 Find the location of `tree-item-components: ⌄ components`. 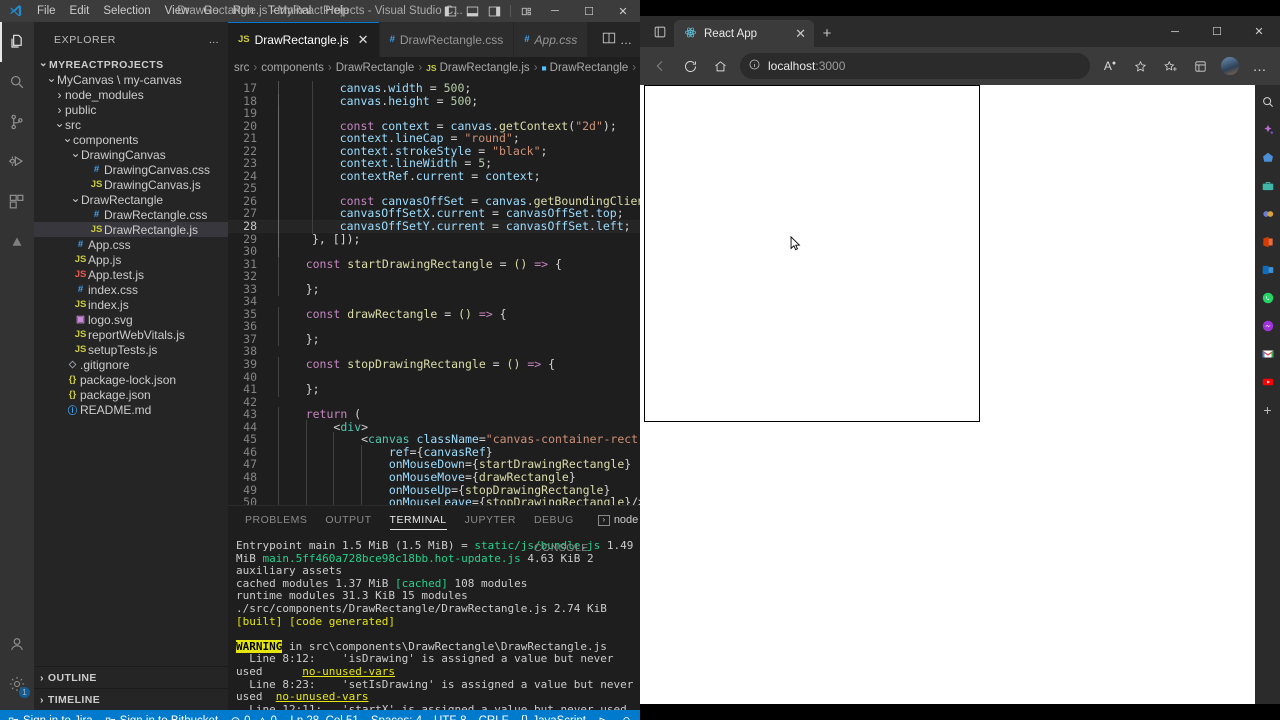

tree-item-components: ⌄ components is located at coordinates (131, 139).